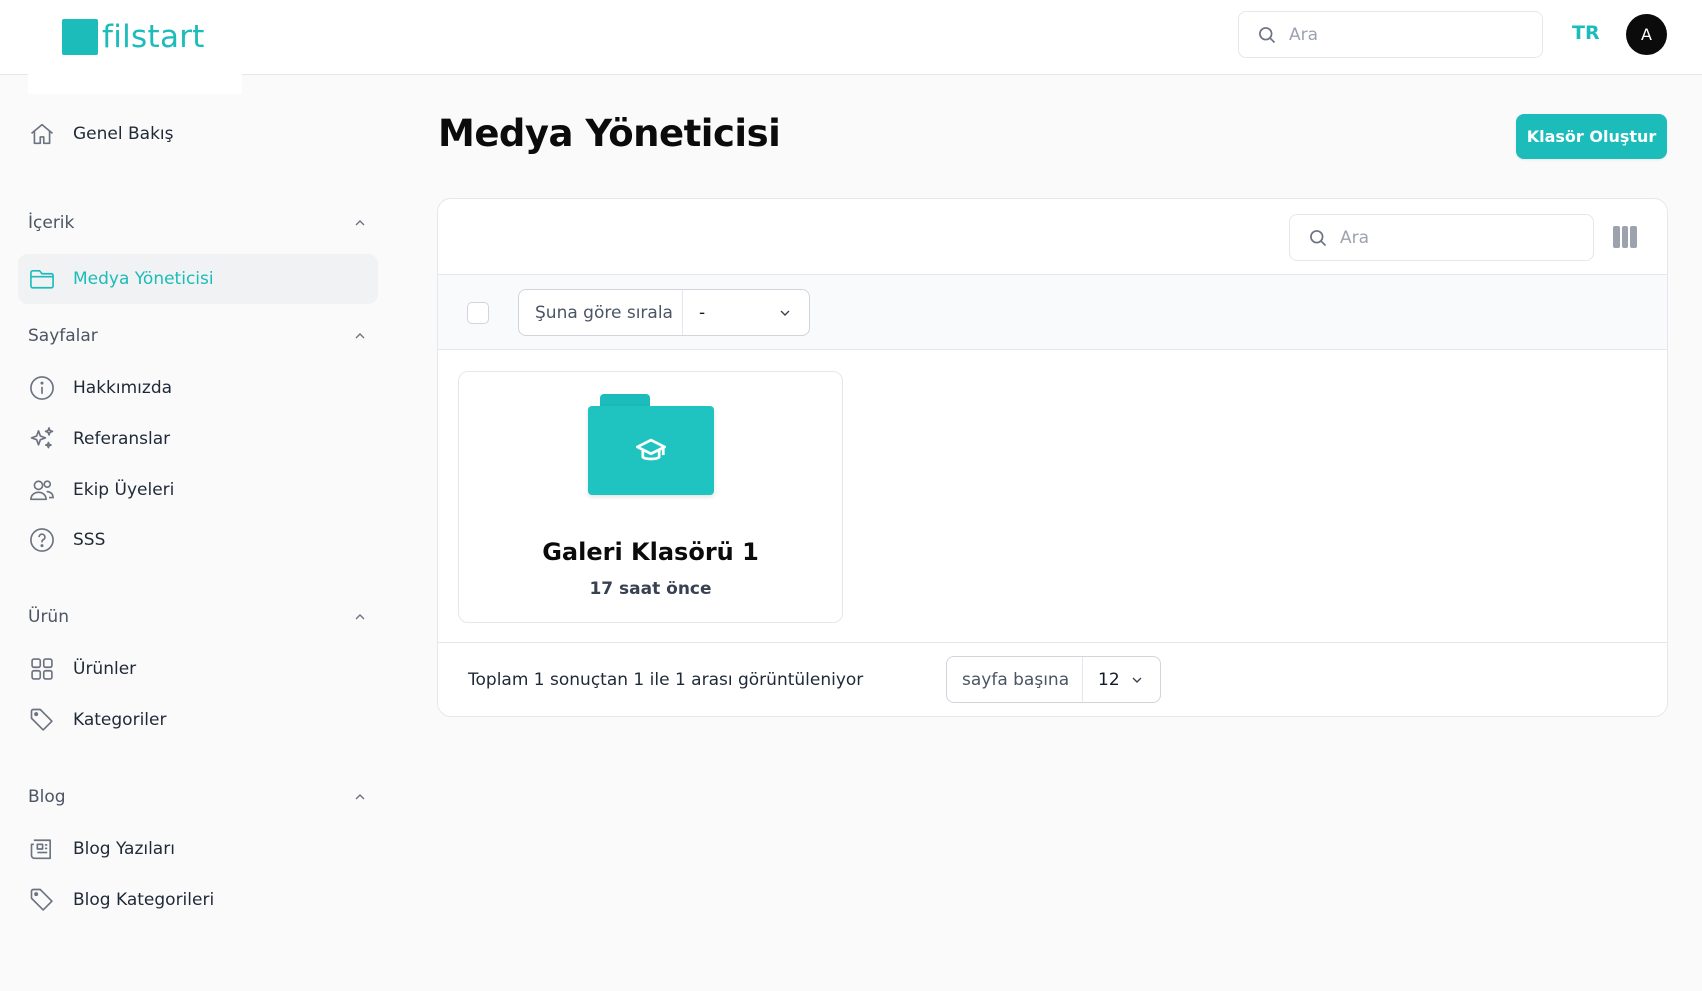 The image size is (1702, 991). I want to click on sidebar-item-label: Ekip Üyeleri, so click(124, 490).